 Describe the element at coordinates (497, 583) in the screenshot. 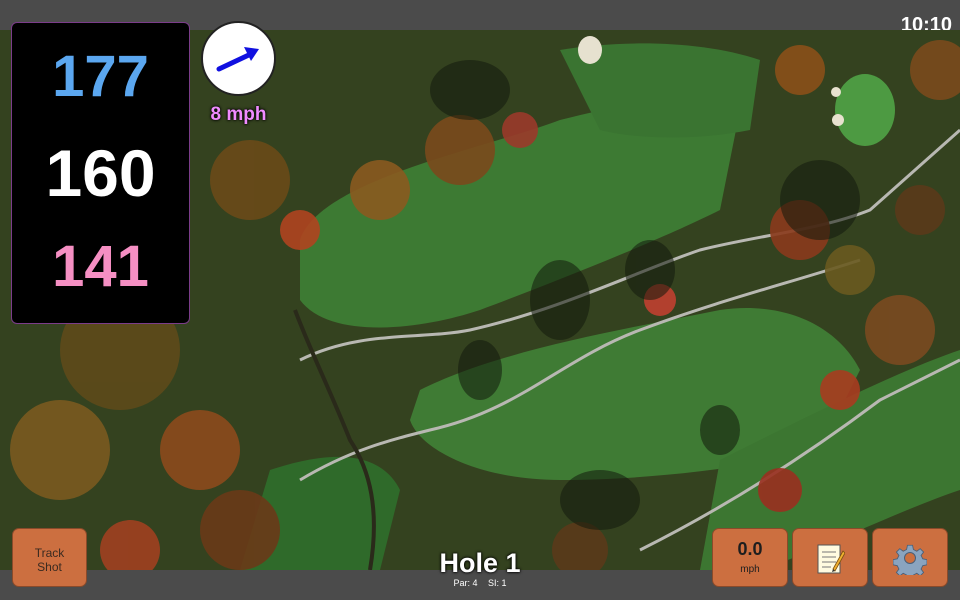

I see `hole-stroke-index: SI: 1` at that location.